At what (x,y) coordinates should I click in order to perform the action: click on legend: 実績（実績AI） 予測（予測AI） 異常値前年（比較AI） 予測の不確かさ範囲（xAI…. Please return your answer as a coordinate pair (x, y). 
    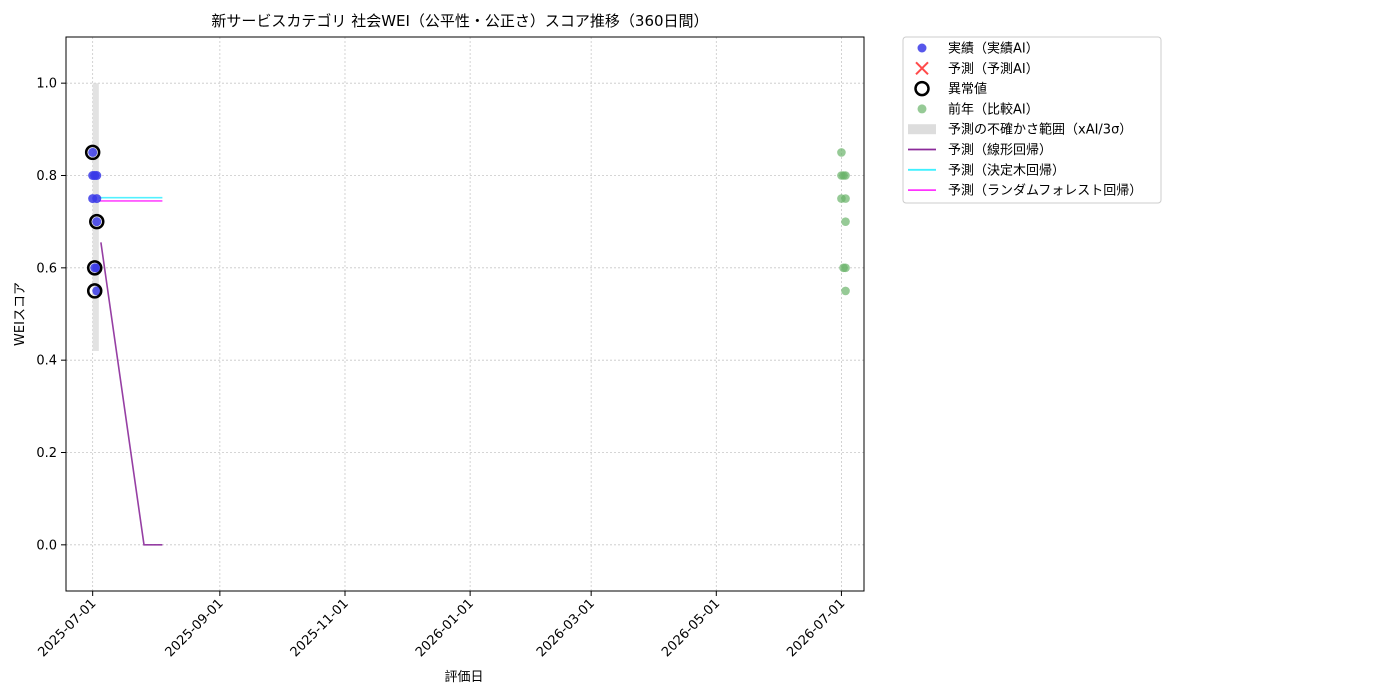
    Looking at the image, I should click on (1032, 120).